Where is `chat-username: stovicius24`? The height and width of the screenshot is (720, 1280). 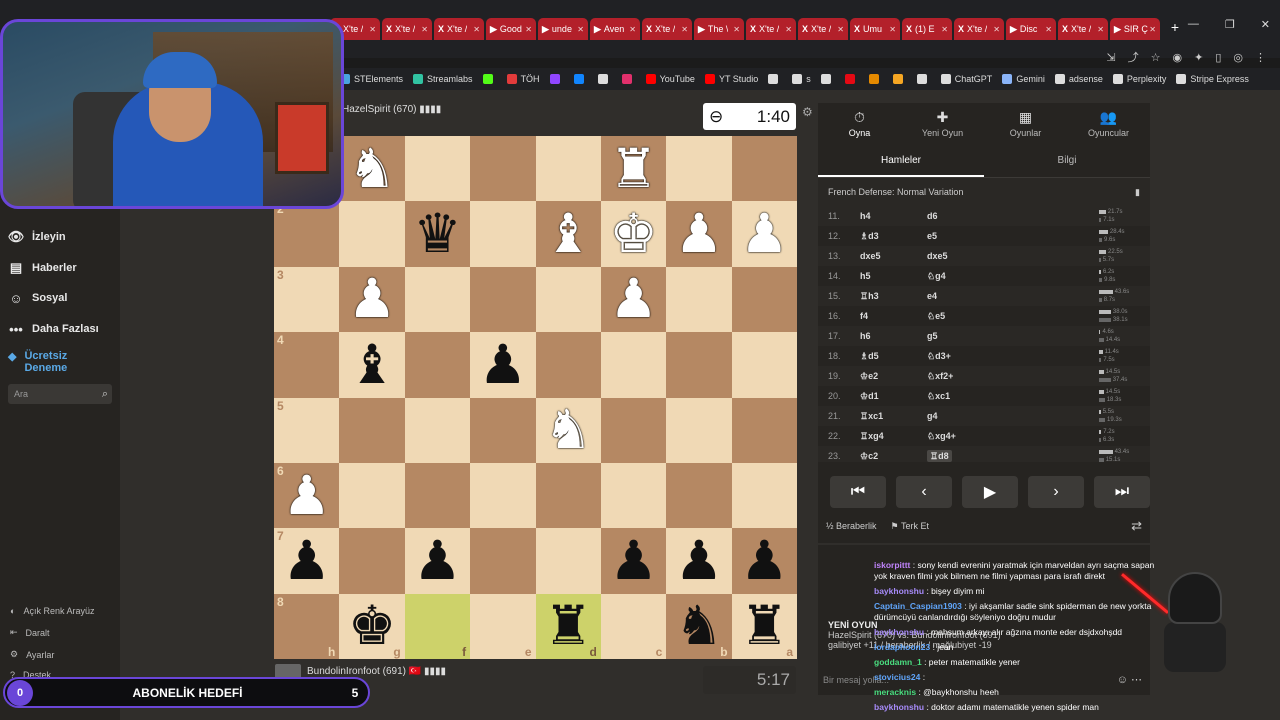
chat-username: stovicius24 is located at coordinates (897, 677).